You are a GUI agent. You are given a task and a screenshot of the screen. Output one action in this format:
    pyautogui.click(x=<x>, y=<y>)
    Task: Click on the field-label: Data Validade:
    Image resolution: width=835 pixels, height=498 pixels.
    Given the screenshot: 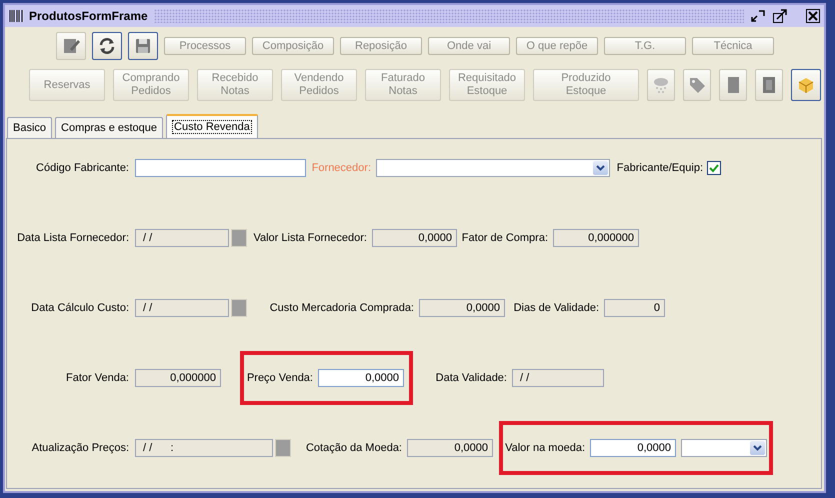 What is the action you would take?
    pyautogui.click(x=470, y=378)
    